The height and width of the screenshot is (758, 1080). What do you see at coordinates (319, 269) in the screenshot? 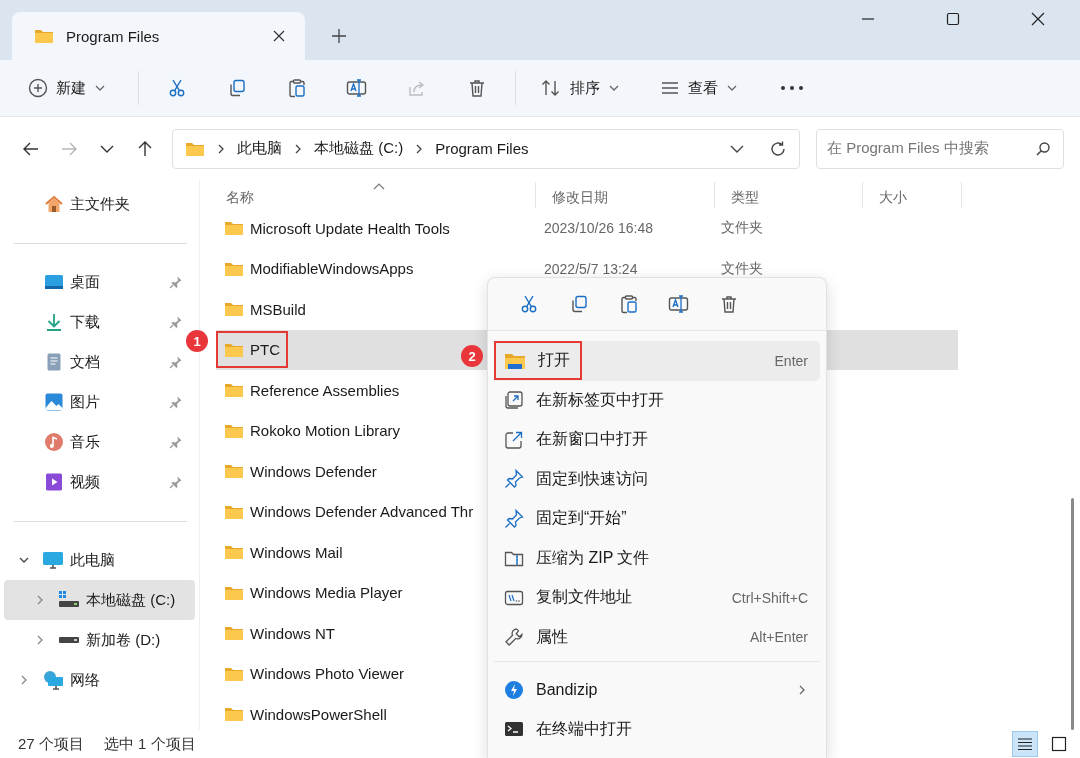
I see `file-name: ModifiableWindowsApps` at bounding box center [319, 269].